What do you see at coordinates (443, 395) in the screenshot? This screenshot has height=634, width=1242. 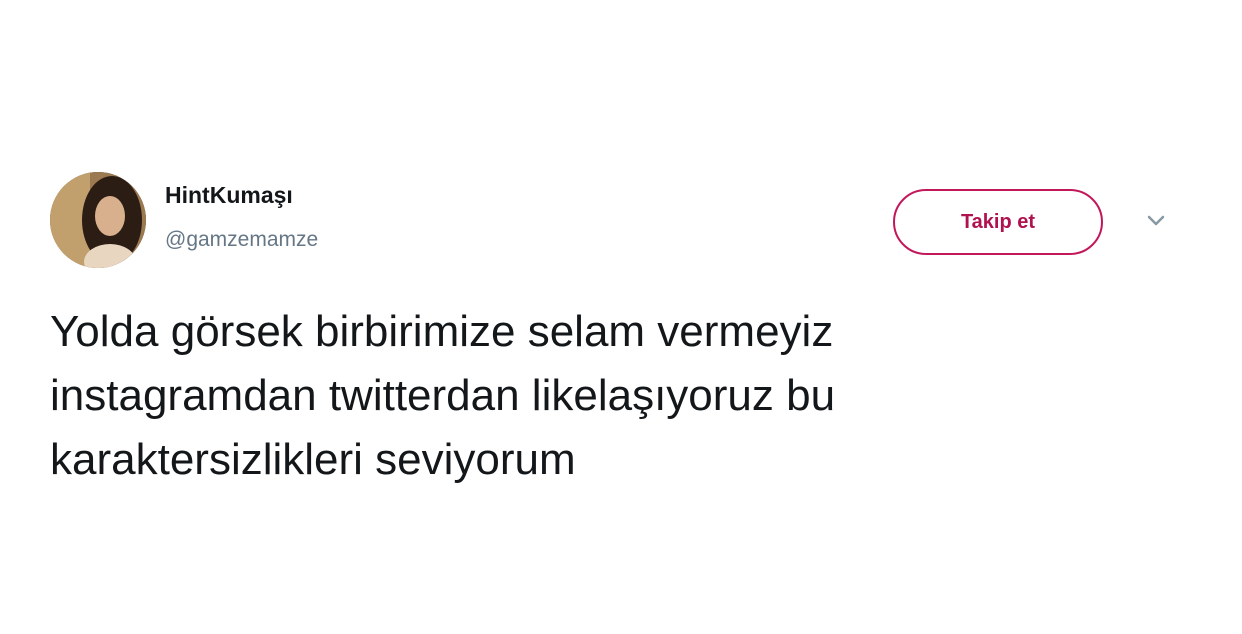 I see `tweet-text-line: instagramdan twitterdan likelaşıyoruz bu` at bounding box center [443, 395].